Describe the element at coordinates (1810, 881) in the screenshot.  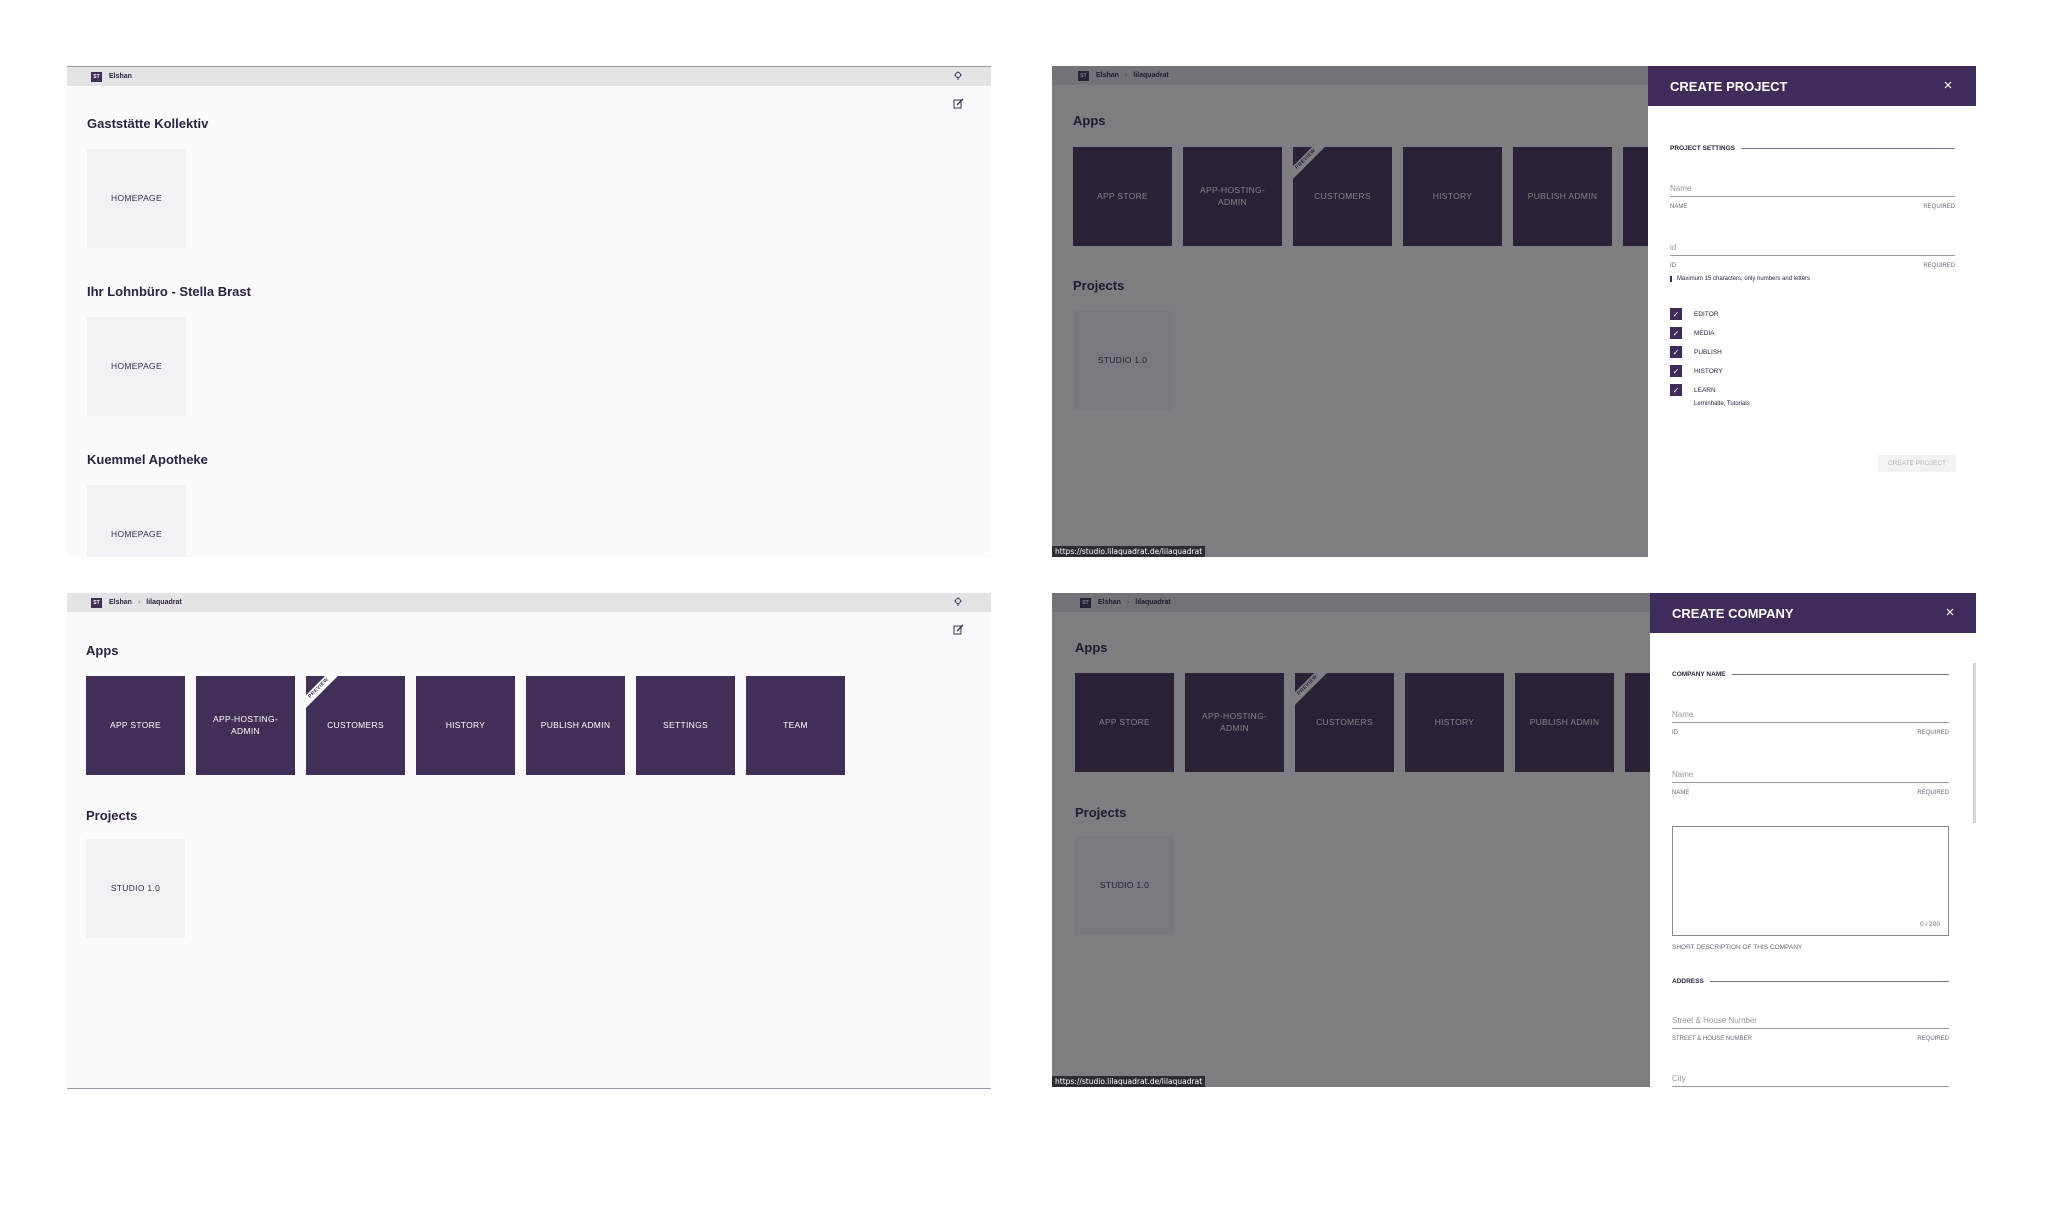
I see `description-textarea: 0 / 200` at that location.